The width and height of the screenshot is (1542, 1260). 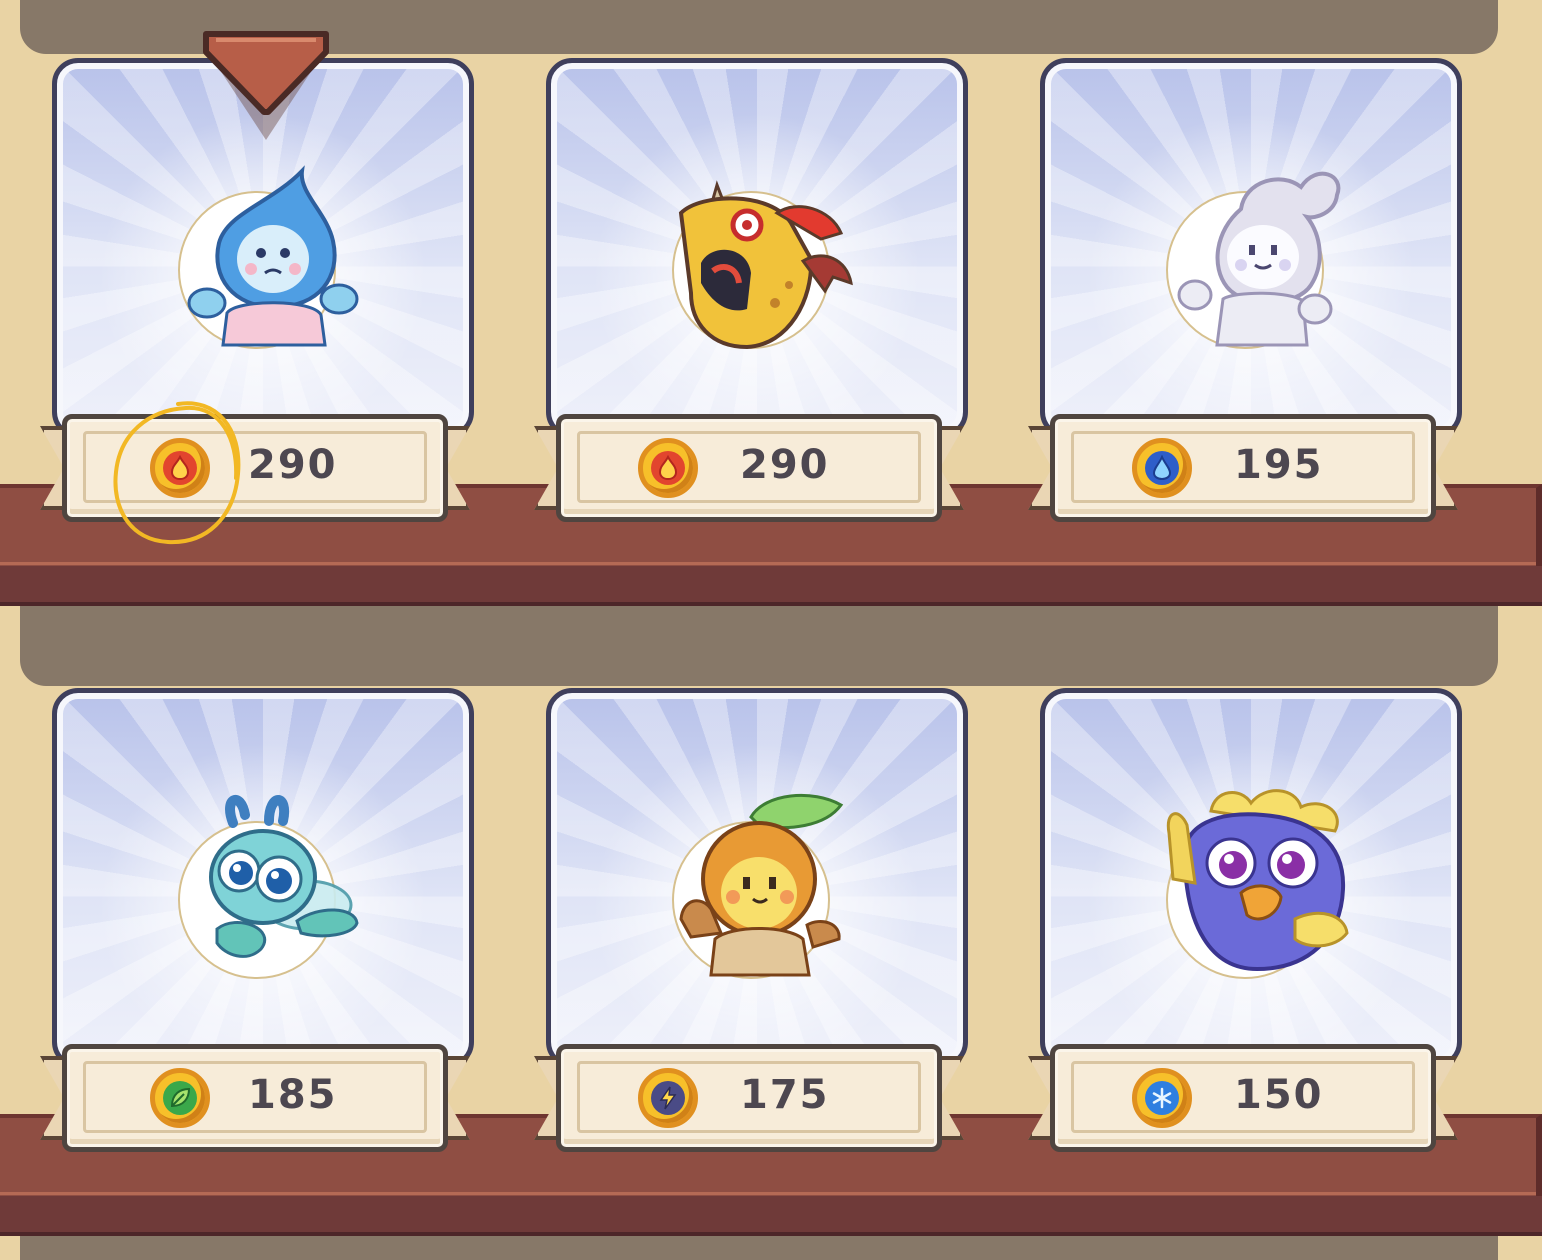 What do you see at coordinates (1279, 465) in the screenshot?
I see `price-label: 195` at bounding box center [1279, 465].